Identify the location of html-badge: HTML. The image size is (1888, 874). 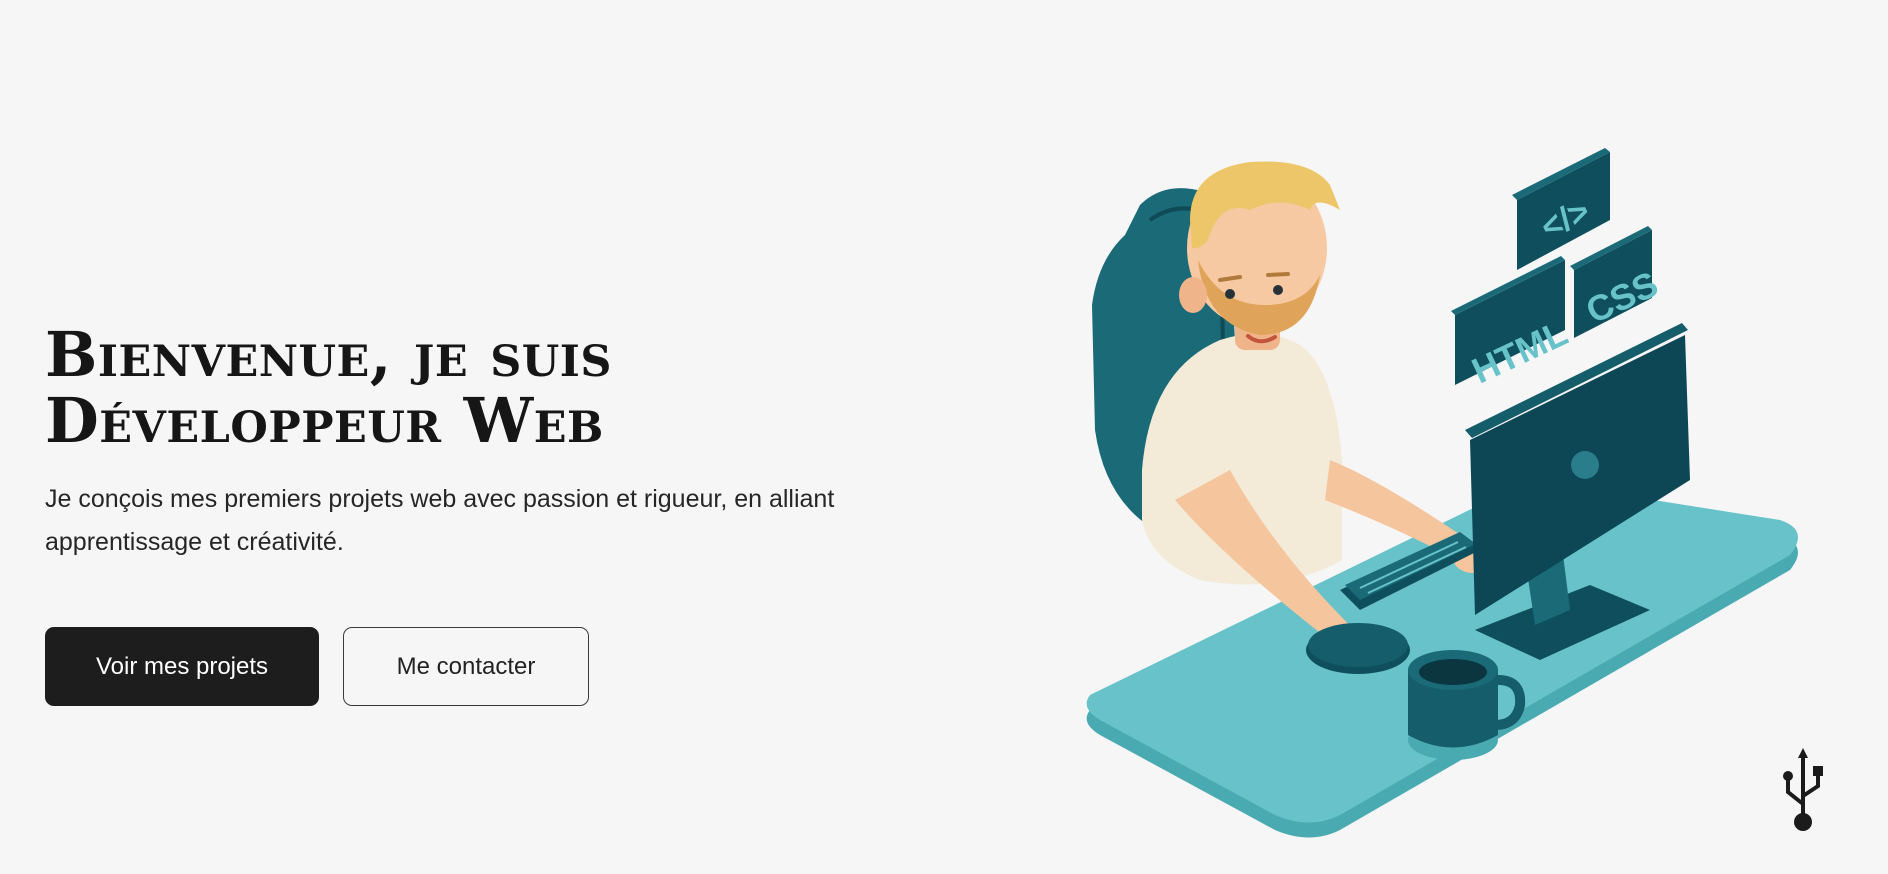
(1512, 323).